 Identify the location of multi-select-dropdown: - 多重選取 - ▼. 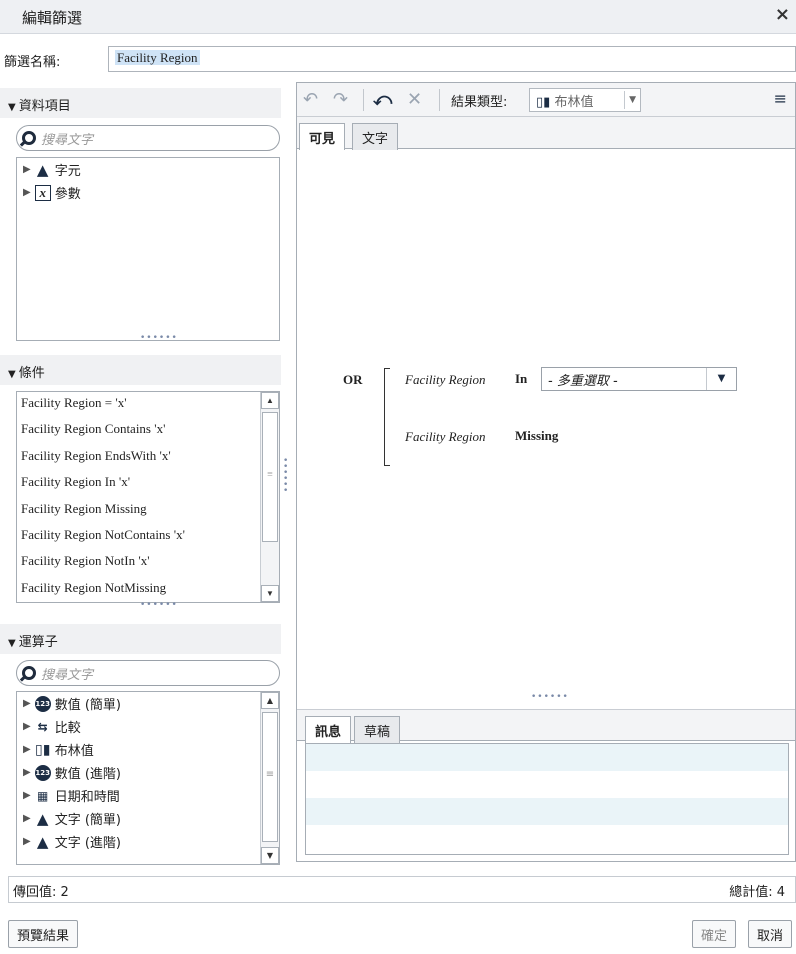
(639, 379).